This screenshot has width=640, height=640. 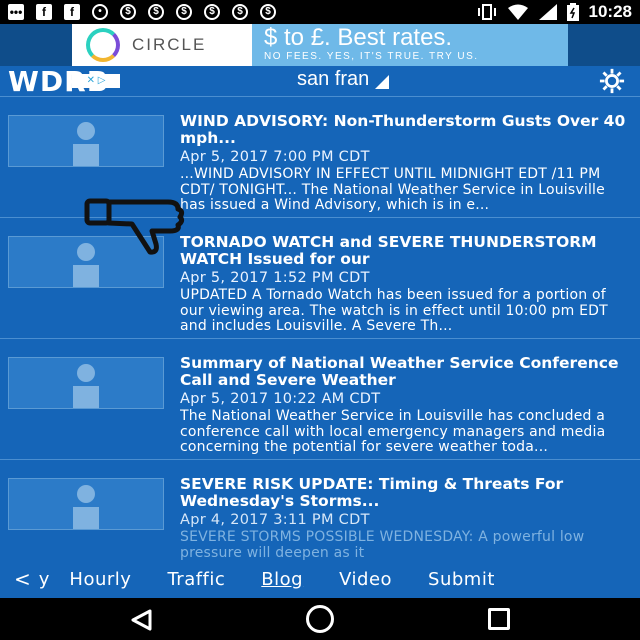 What do you see at coordinates (169, 44) in the screenshot?
I see `ad-brand: CIRCLE` at bounding box center [169, 44].